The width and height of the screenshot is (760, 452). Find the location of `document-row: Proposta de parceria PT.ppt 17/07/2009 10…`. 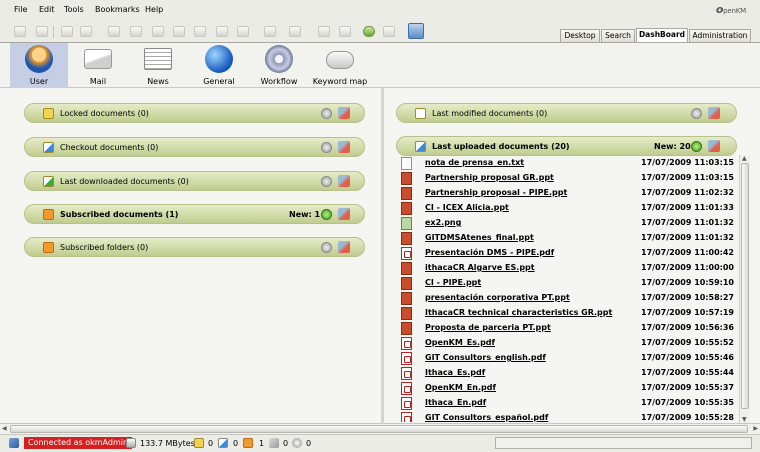

document-row: Proposta de parceria PT.ppt 17/07/2009 10… is located at coordinates (567, 328).